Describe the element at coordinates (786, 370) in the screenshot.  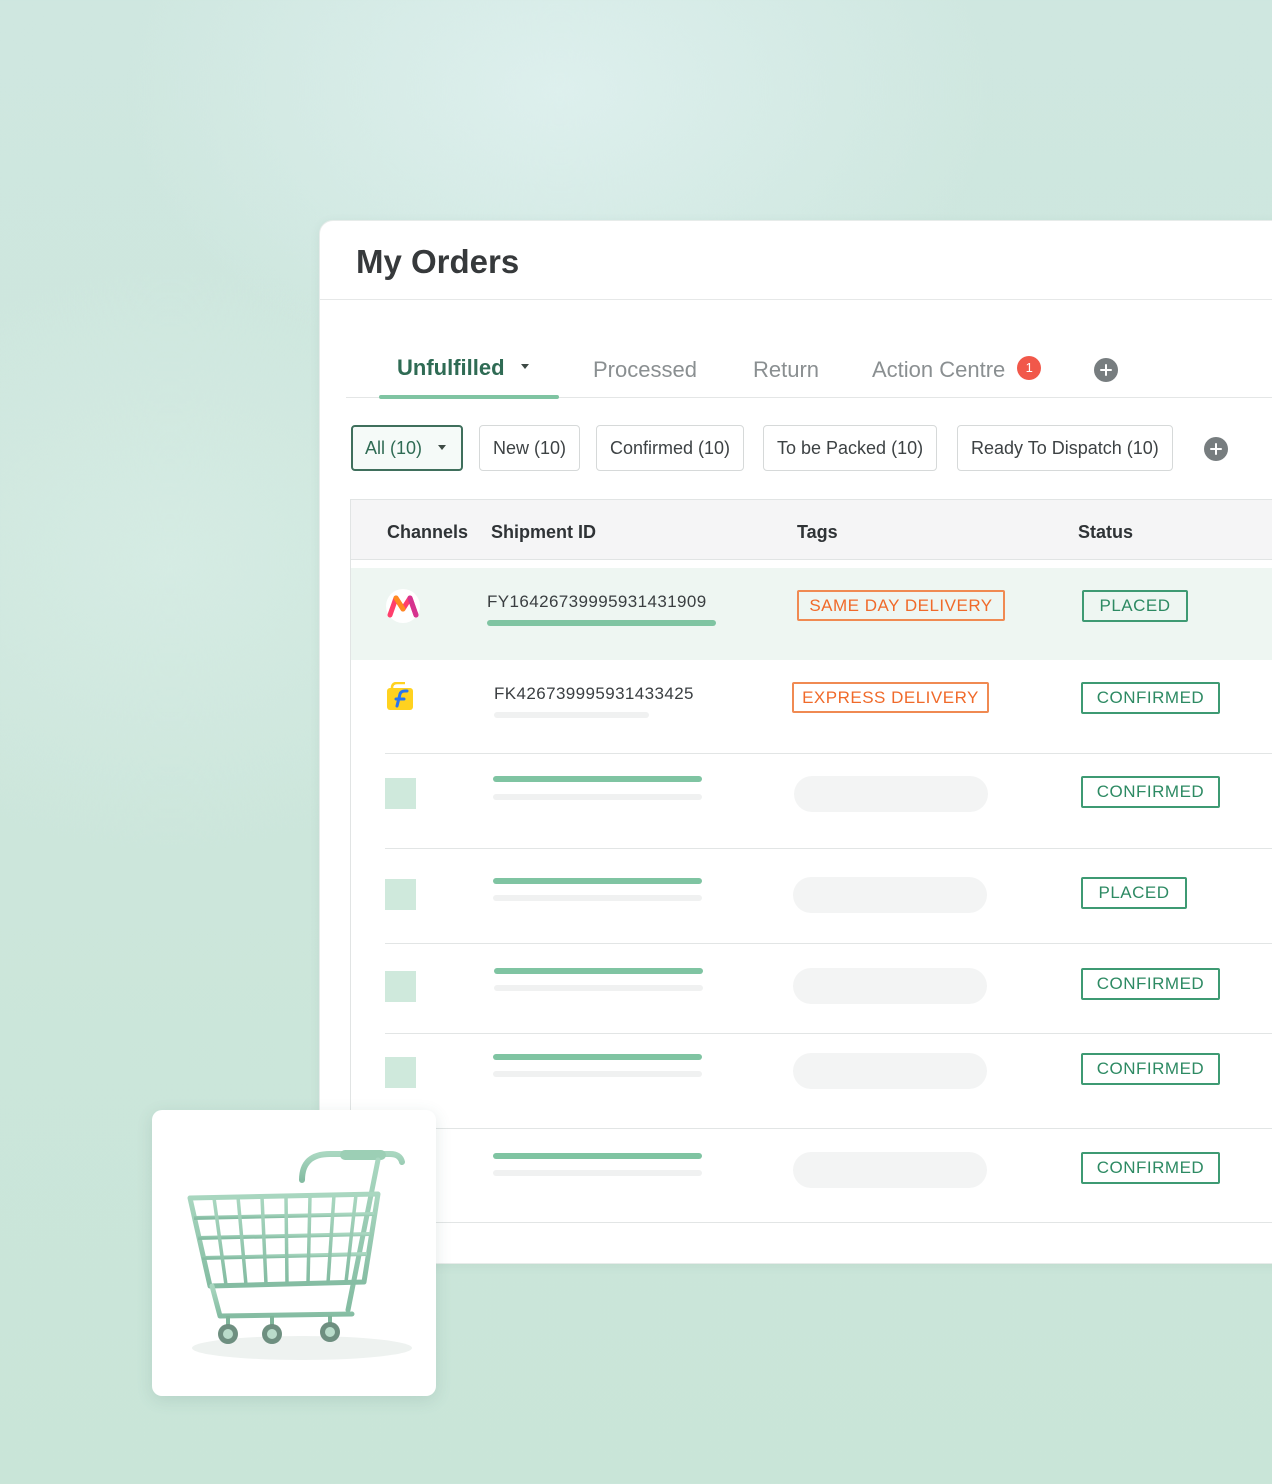
I see `tab-return: Return` at that location.